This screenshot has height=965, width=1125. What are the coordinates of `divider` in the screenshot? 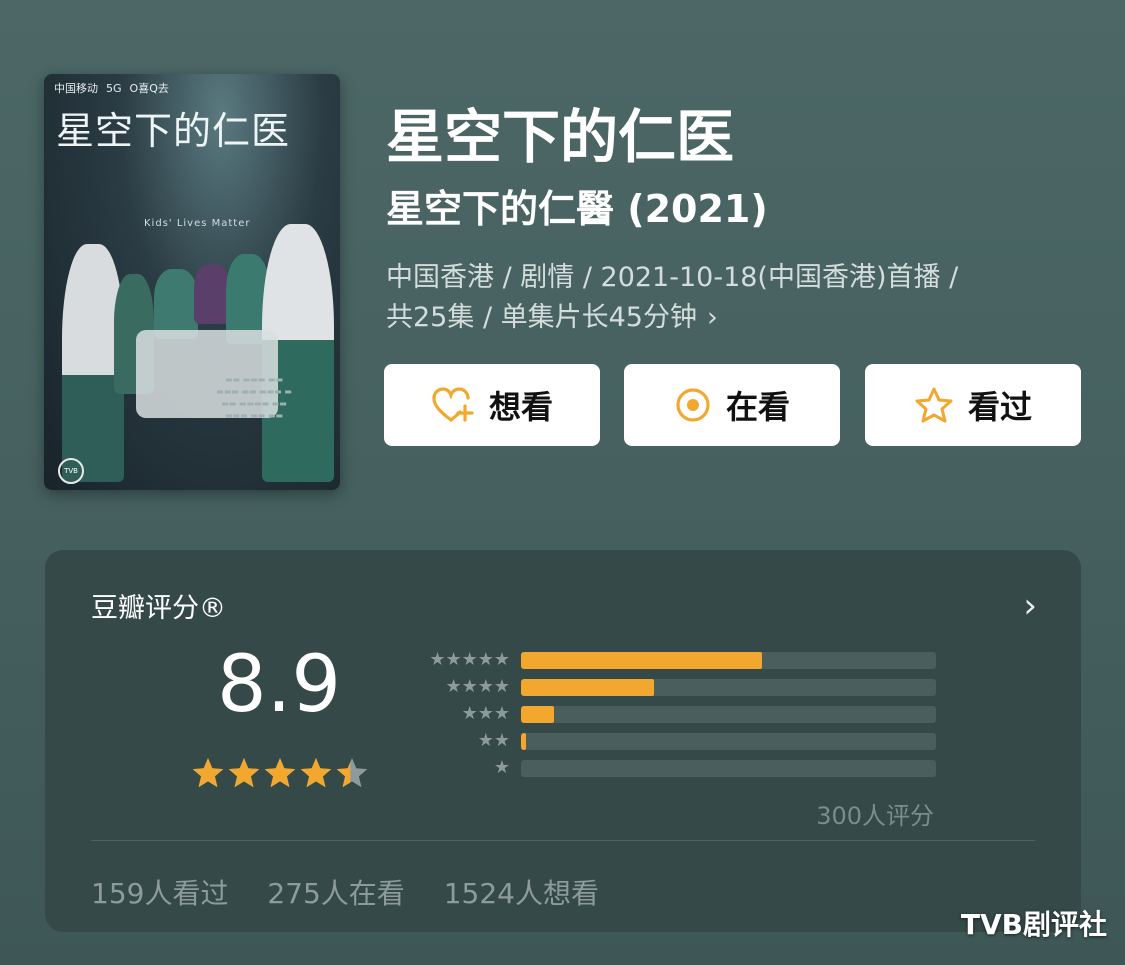 It's located at (563, 840).